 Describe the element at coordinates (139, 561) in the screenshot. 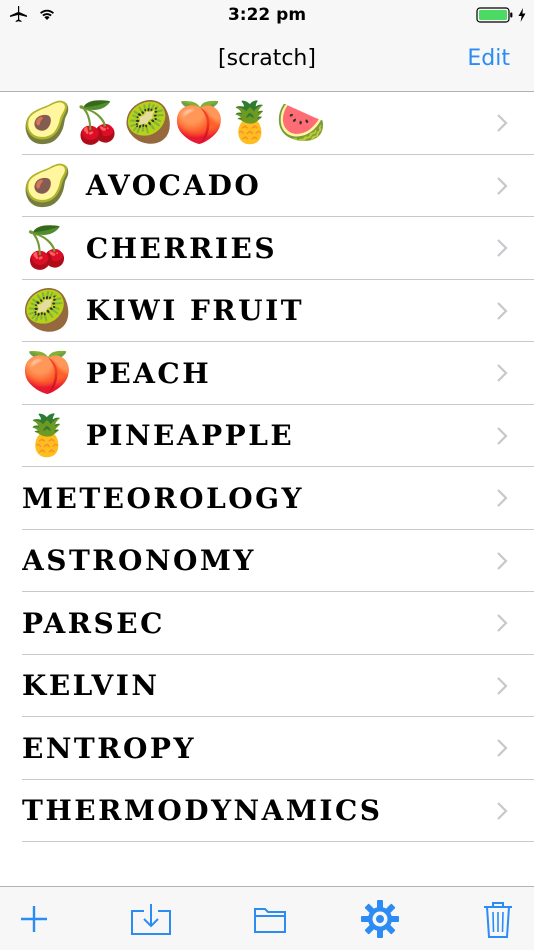

I see `row-label: ASTRONOMY` at that location.